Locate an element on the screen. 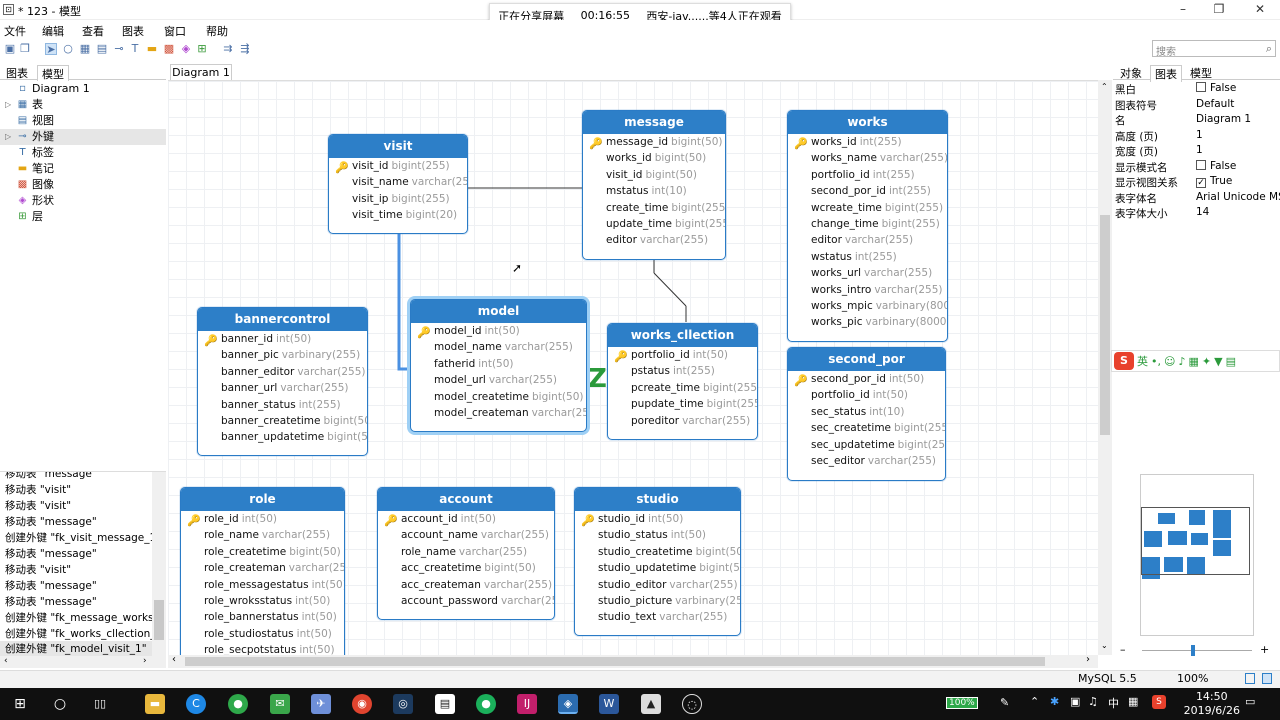  table-field: 🔑 second_por_id int(50) is located at coordinates (866, 379).